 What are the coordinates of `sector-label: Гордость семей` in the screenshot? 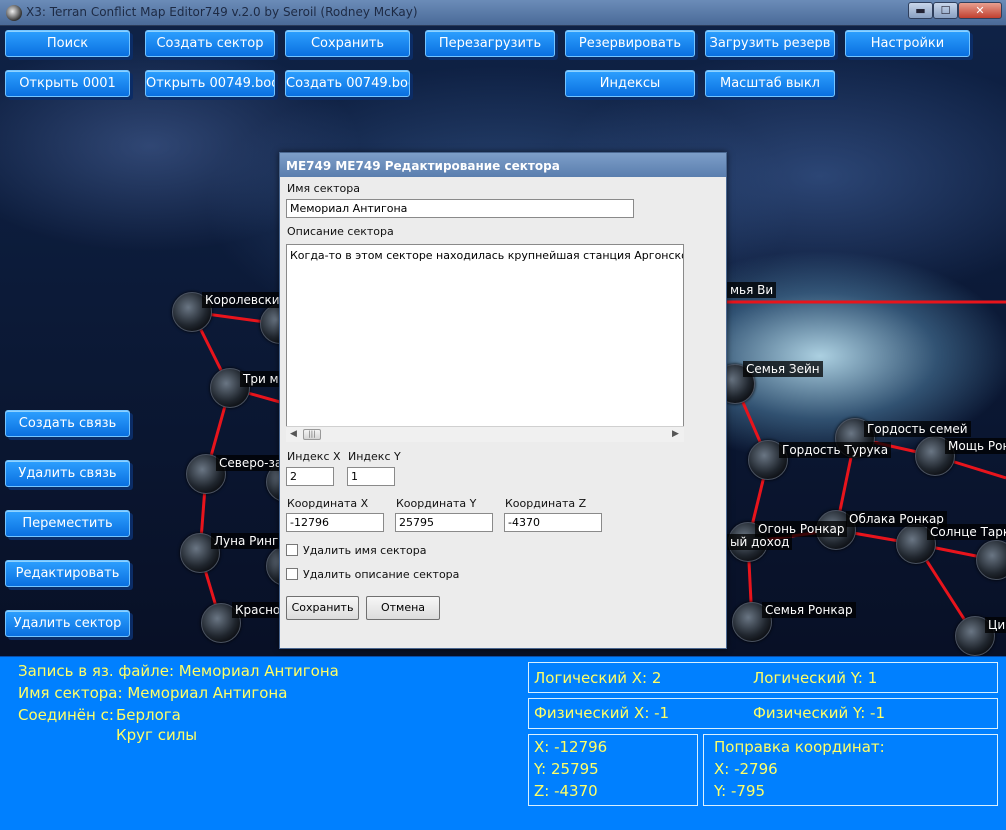 It's located at (917, 429).